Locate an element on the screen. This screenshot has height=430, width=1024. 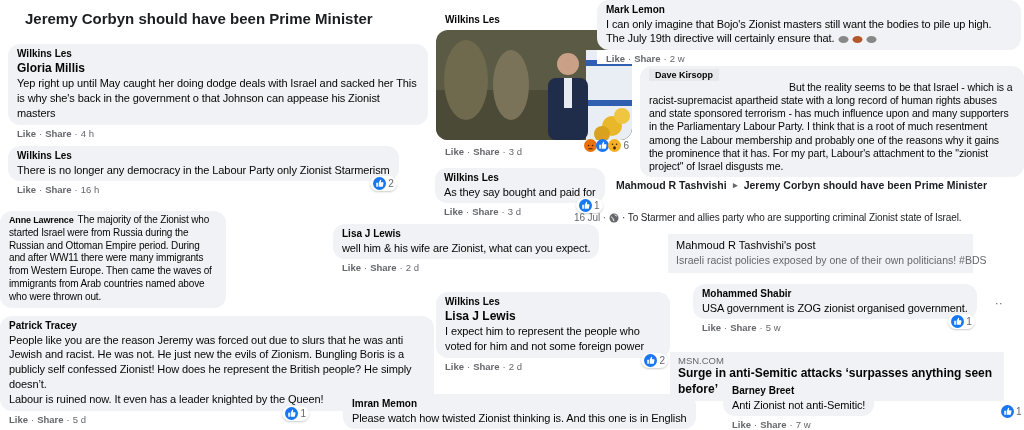
comment-text: There is no longer any democracy in the Labour Party only Zionist Starmerism is located at coordinates (203, 170).